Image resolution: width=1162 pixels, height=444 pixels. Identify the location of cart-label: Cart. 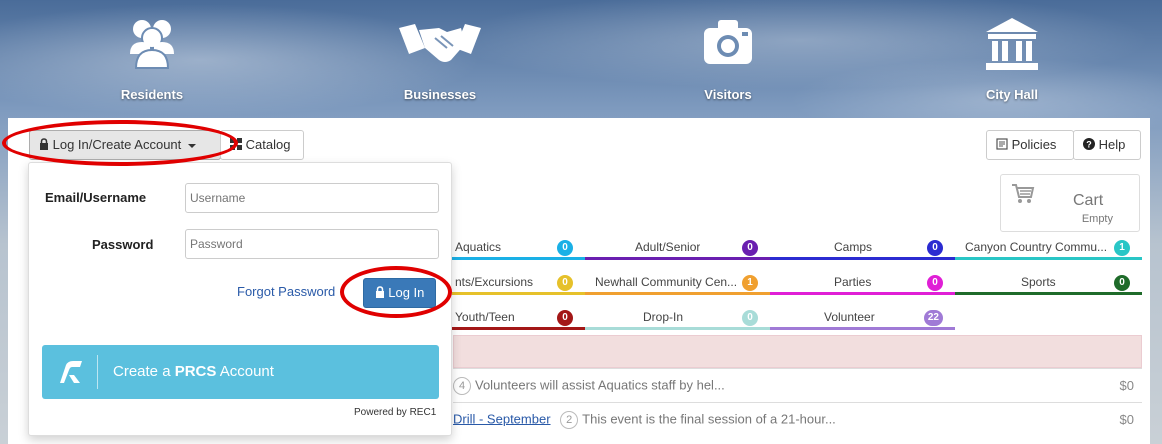
(1088, 200).